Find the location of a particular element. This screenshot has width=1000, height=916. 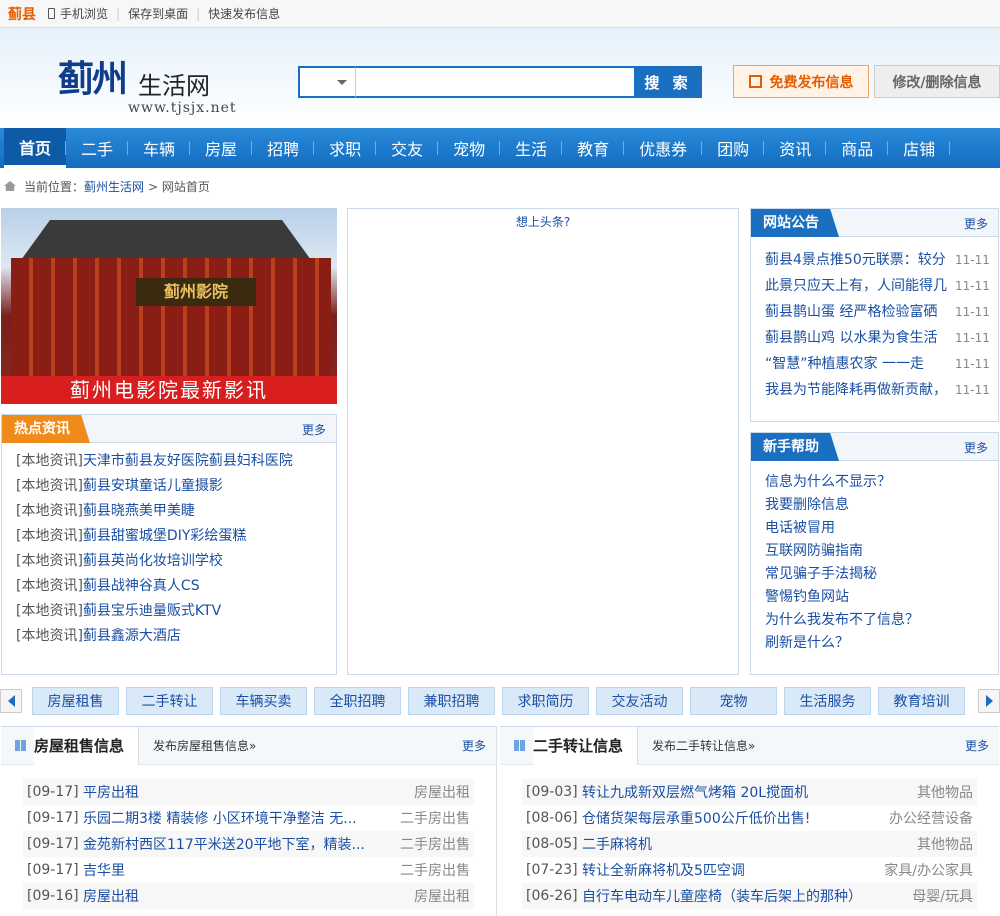

row-category: 其他物品 is located at coordinates (945, 793).